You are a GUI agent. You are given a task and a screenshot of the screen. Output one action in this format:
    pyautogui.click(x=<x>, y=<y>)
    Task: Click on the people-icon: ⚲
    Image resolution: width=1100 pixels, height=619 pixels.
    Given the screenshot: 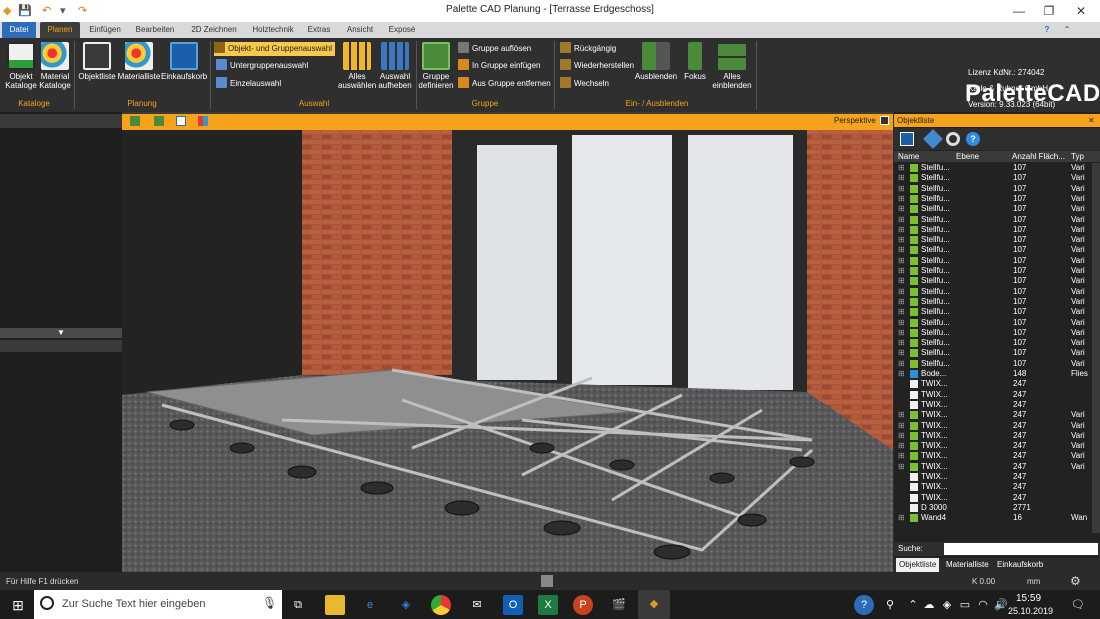 What is the action you would take?
    pyautogui.click(x=890, y=605)
    